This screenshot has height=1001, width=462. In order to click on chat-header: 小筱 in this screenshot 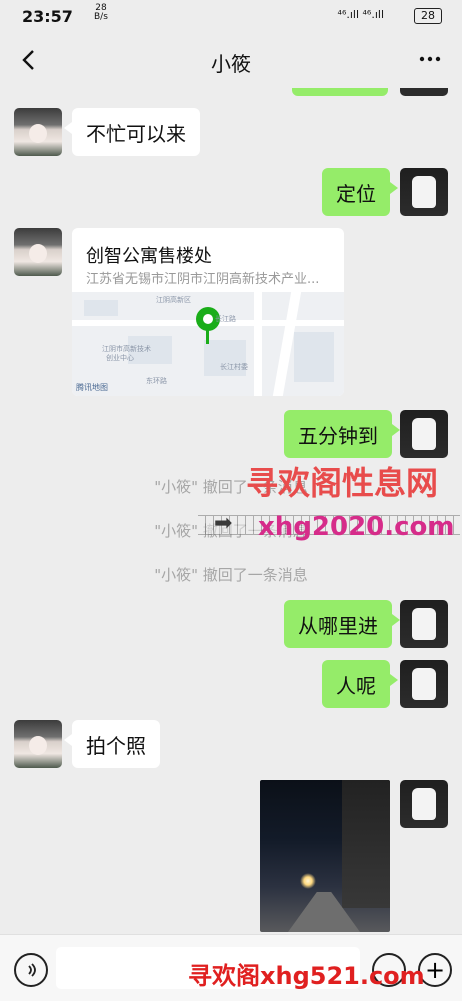, I will do `click(231, 60)`.